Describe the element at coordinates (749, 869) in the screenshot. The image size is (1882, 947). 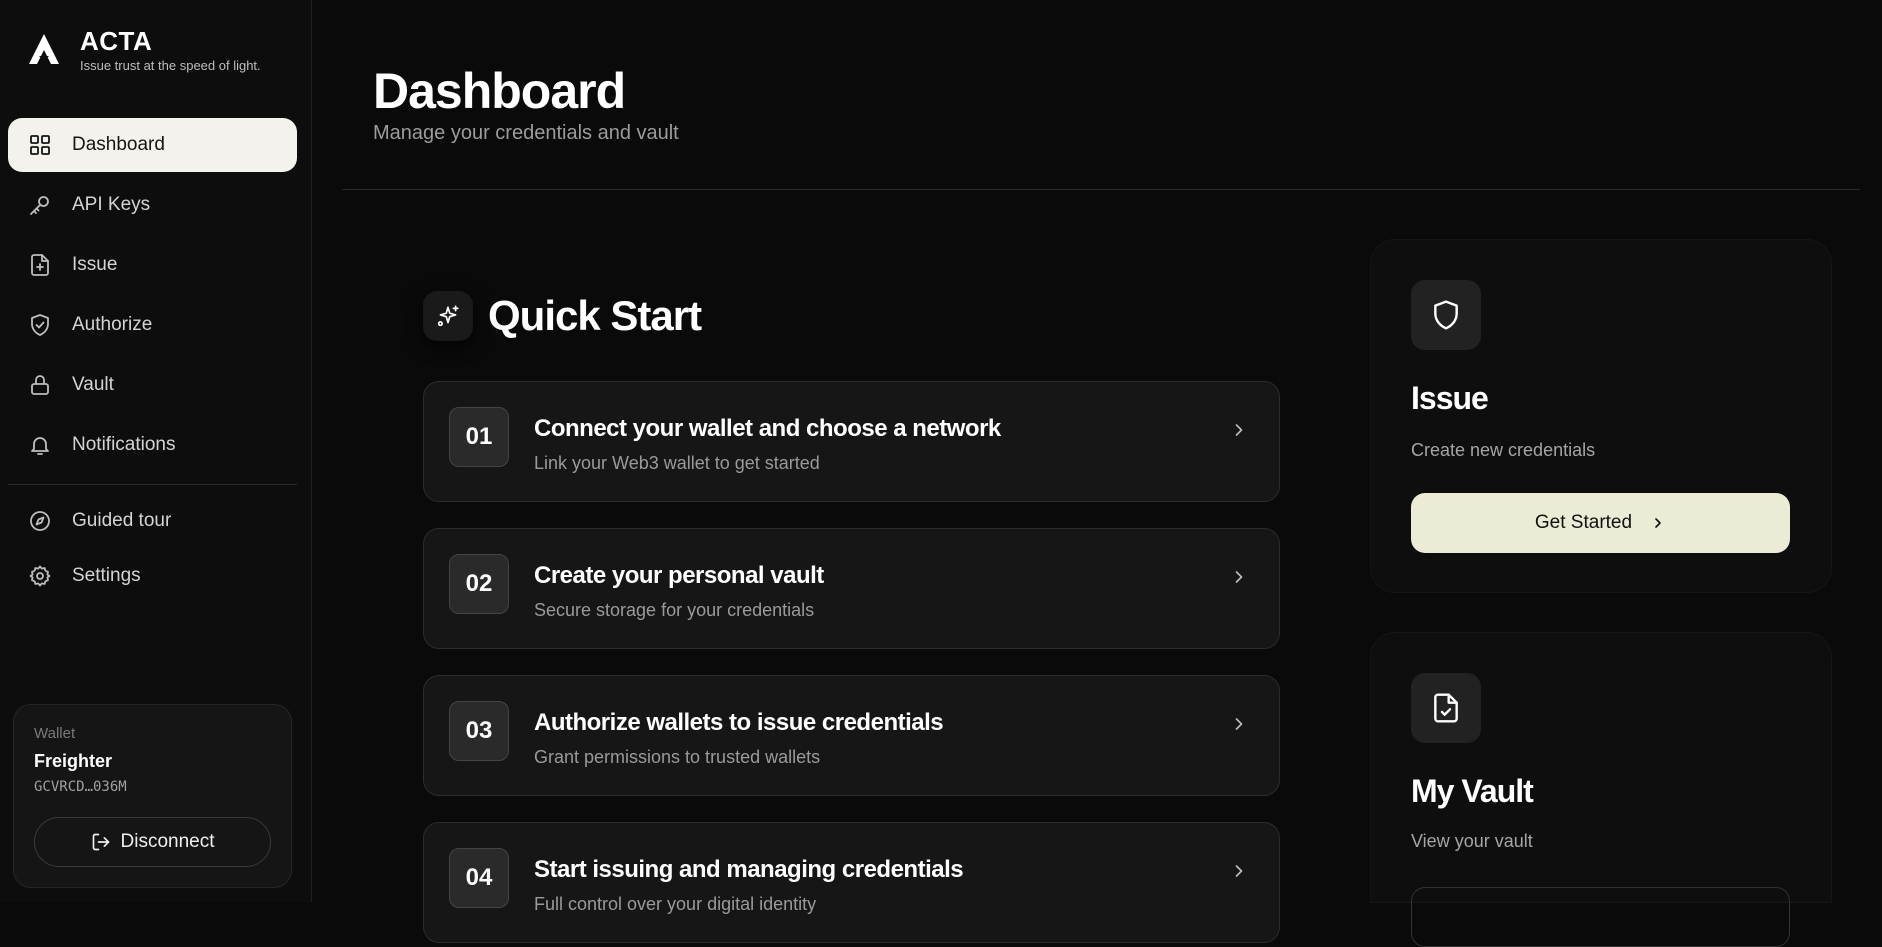
I see `step-title: Start issuing and managing credentials` at that location.